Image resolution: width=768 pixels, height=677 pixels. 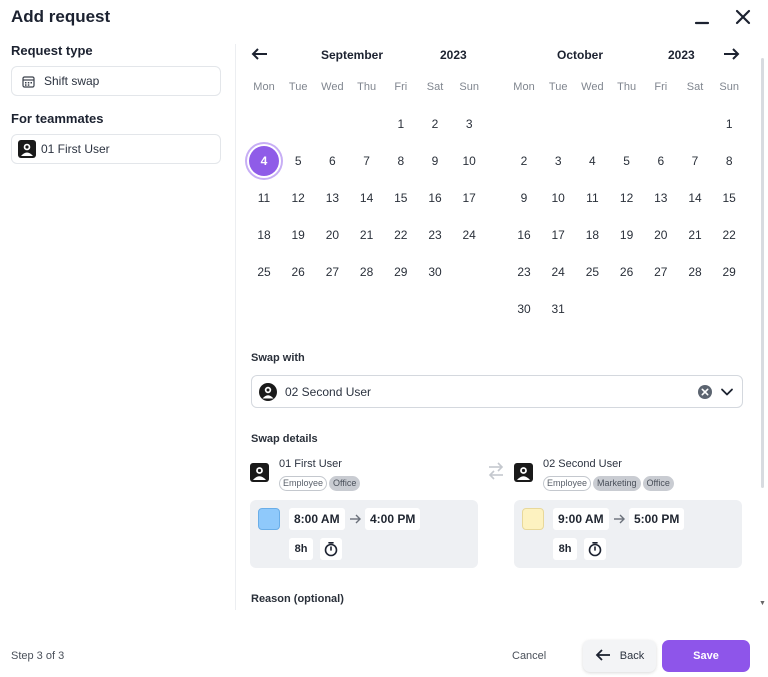 What do you see at coordinates (558, 309) in the screenshot?
I see `calendar-day: 31` at bounding box center [558, 309].